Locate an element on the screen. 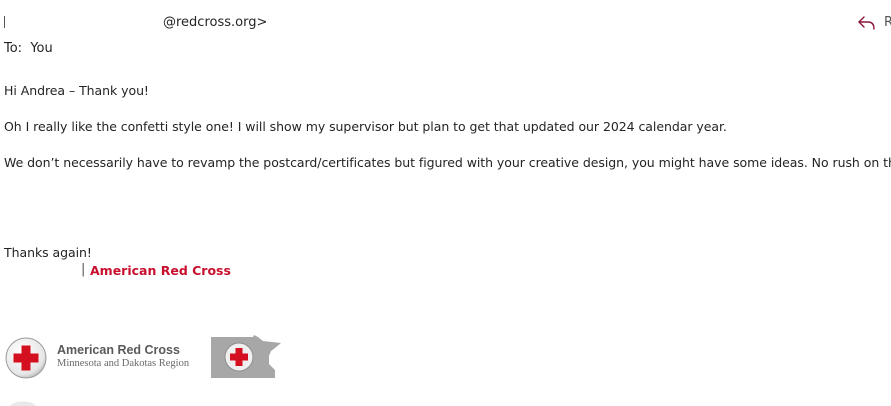 This screenshot has width=891, height=406. sender-name-redacted-bar is located at coordinates (4, 22).